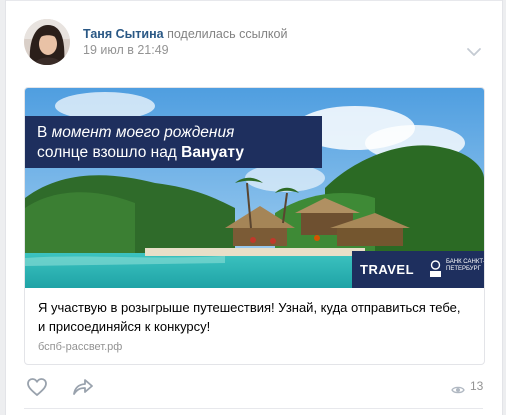  What do you see at coordinates (47, 42) in the screenshot?
I see `avatar` at bounding box center [47, 42].